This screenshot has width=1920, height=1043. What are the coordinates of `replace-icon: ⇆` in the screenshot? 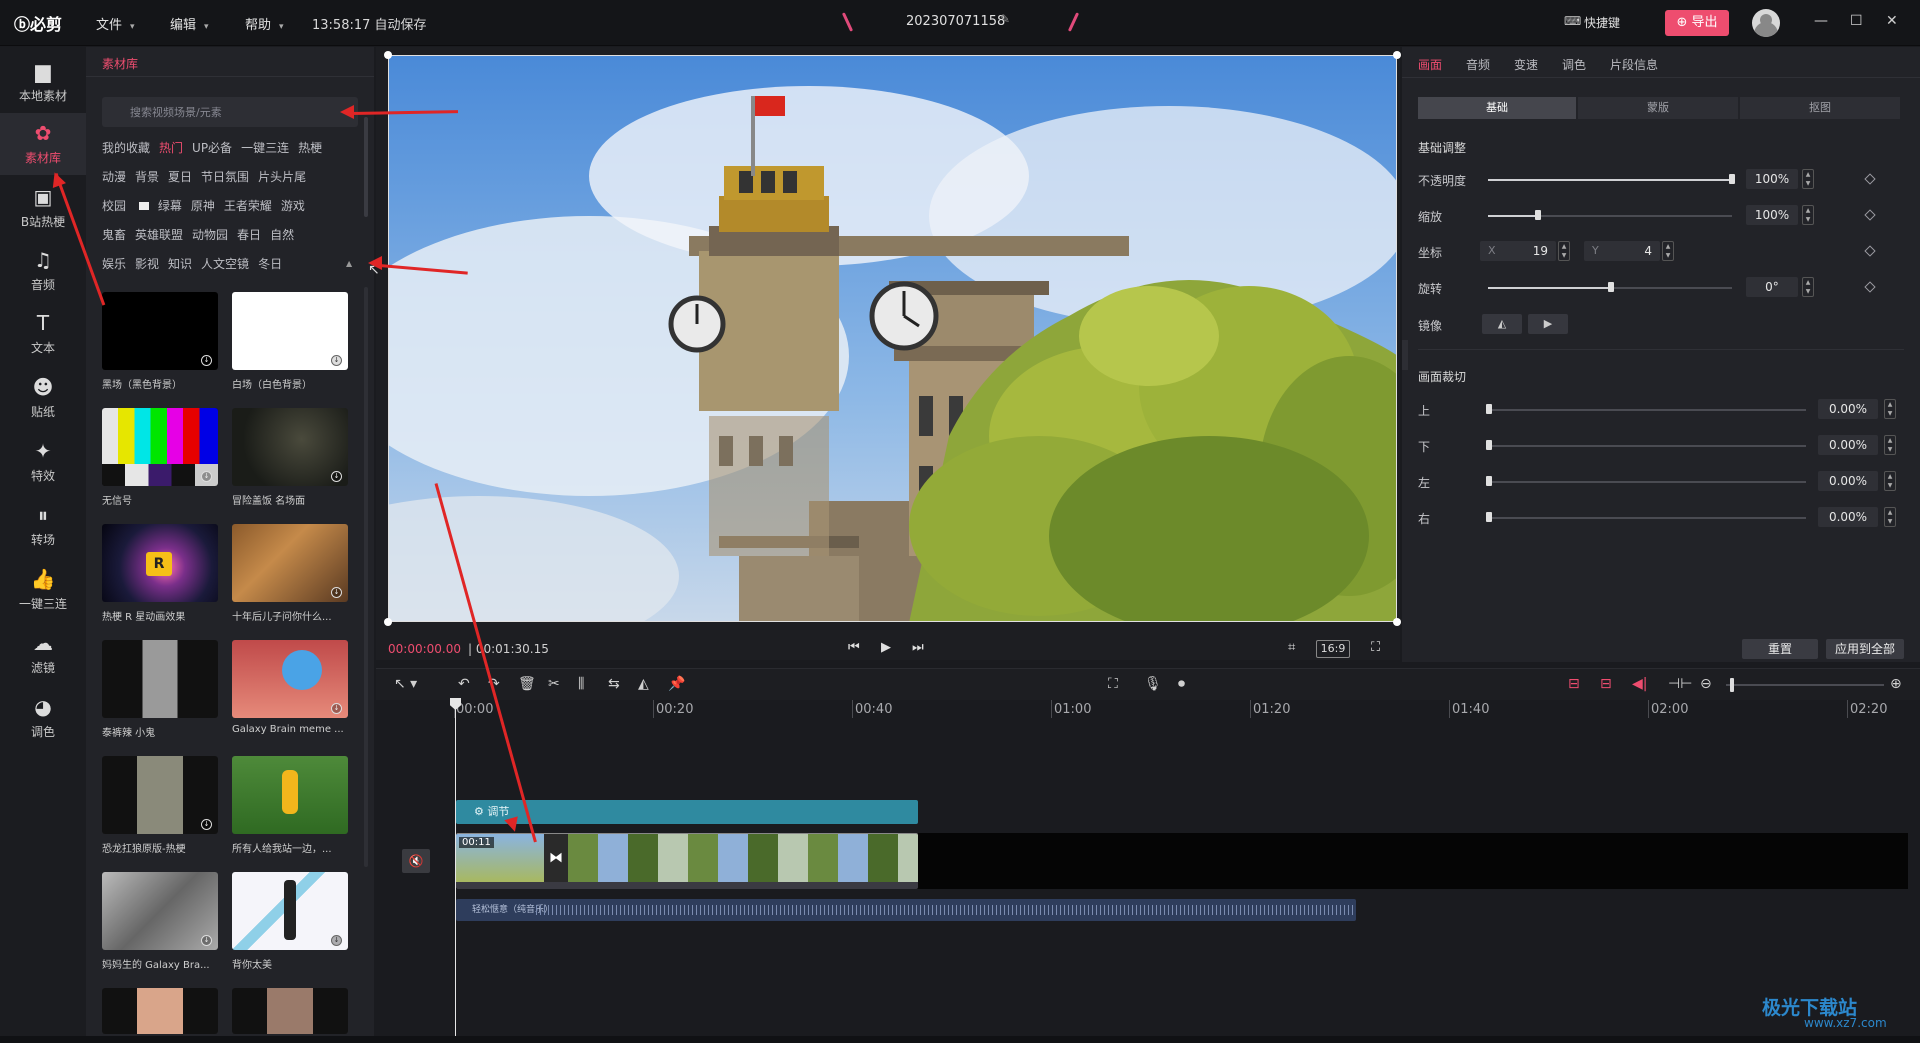 It's located at (614, 684).